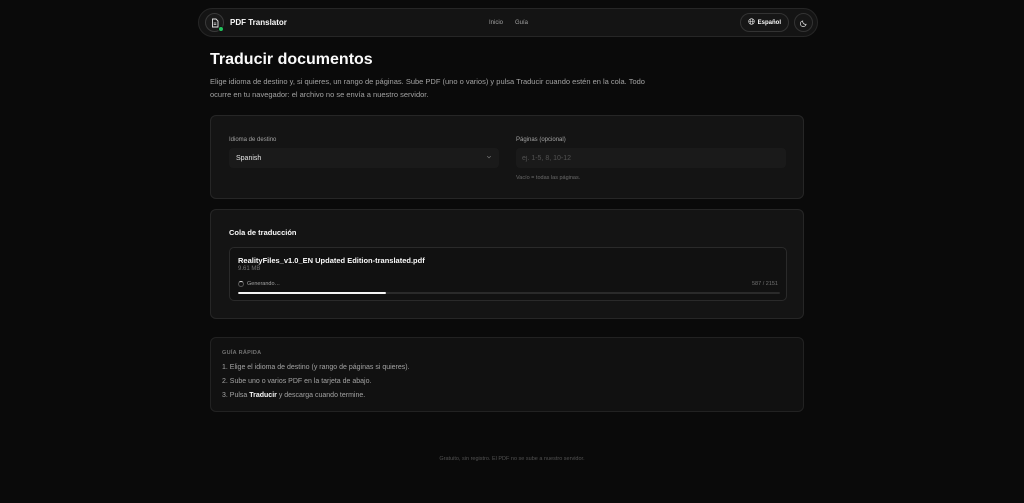 The width and height of the screenshot is (1024, 503). Describe the element at coordinates (242, 353) in the screenshot. I see `guide-title: GUÍA RÁPIDA` at that location.